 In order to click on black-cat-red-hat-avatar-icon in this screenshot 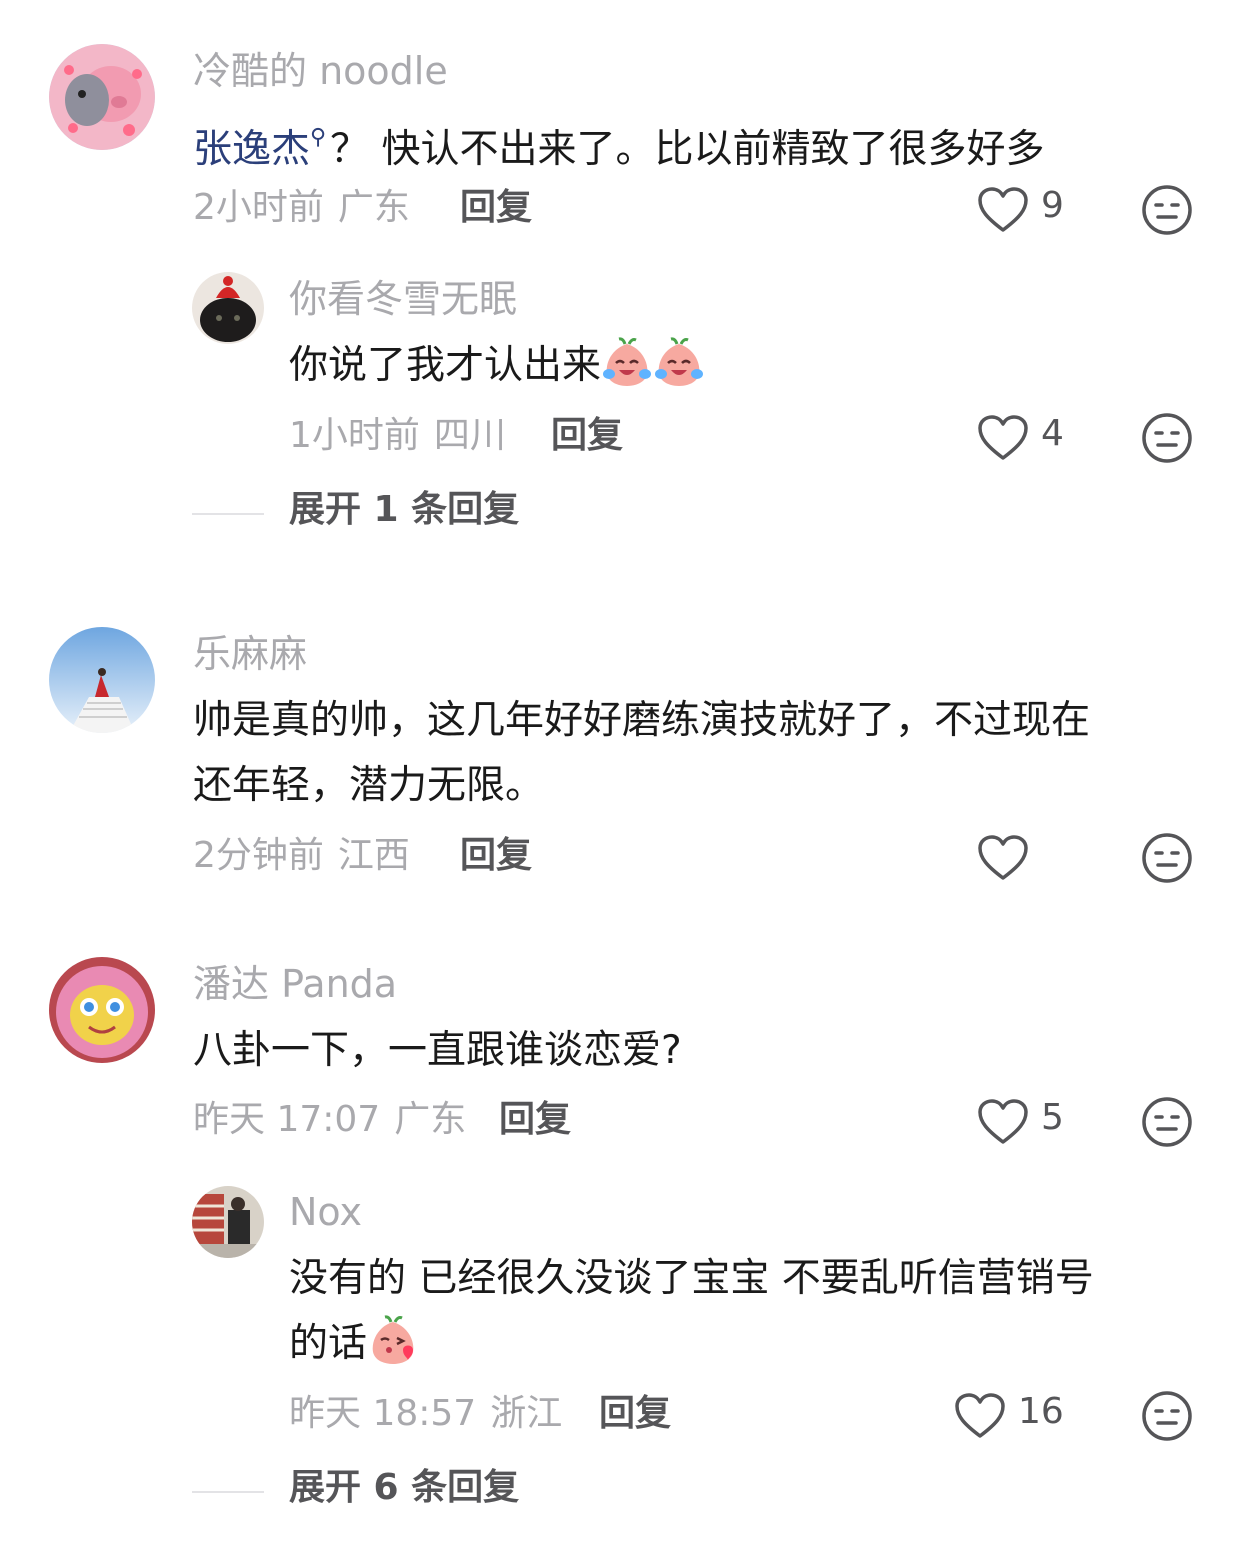, I will do `click(228, 308)`.